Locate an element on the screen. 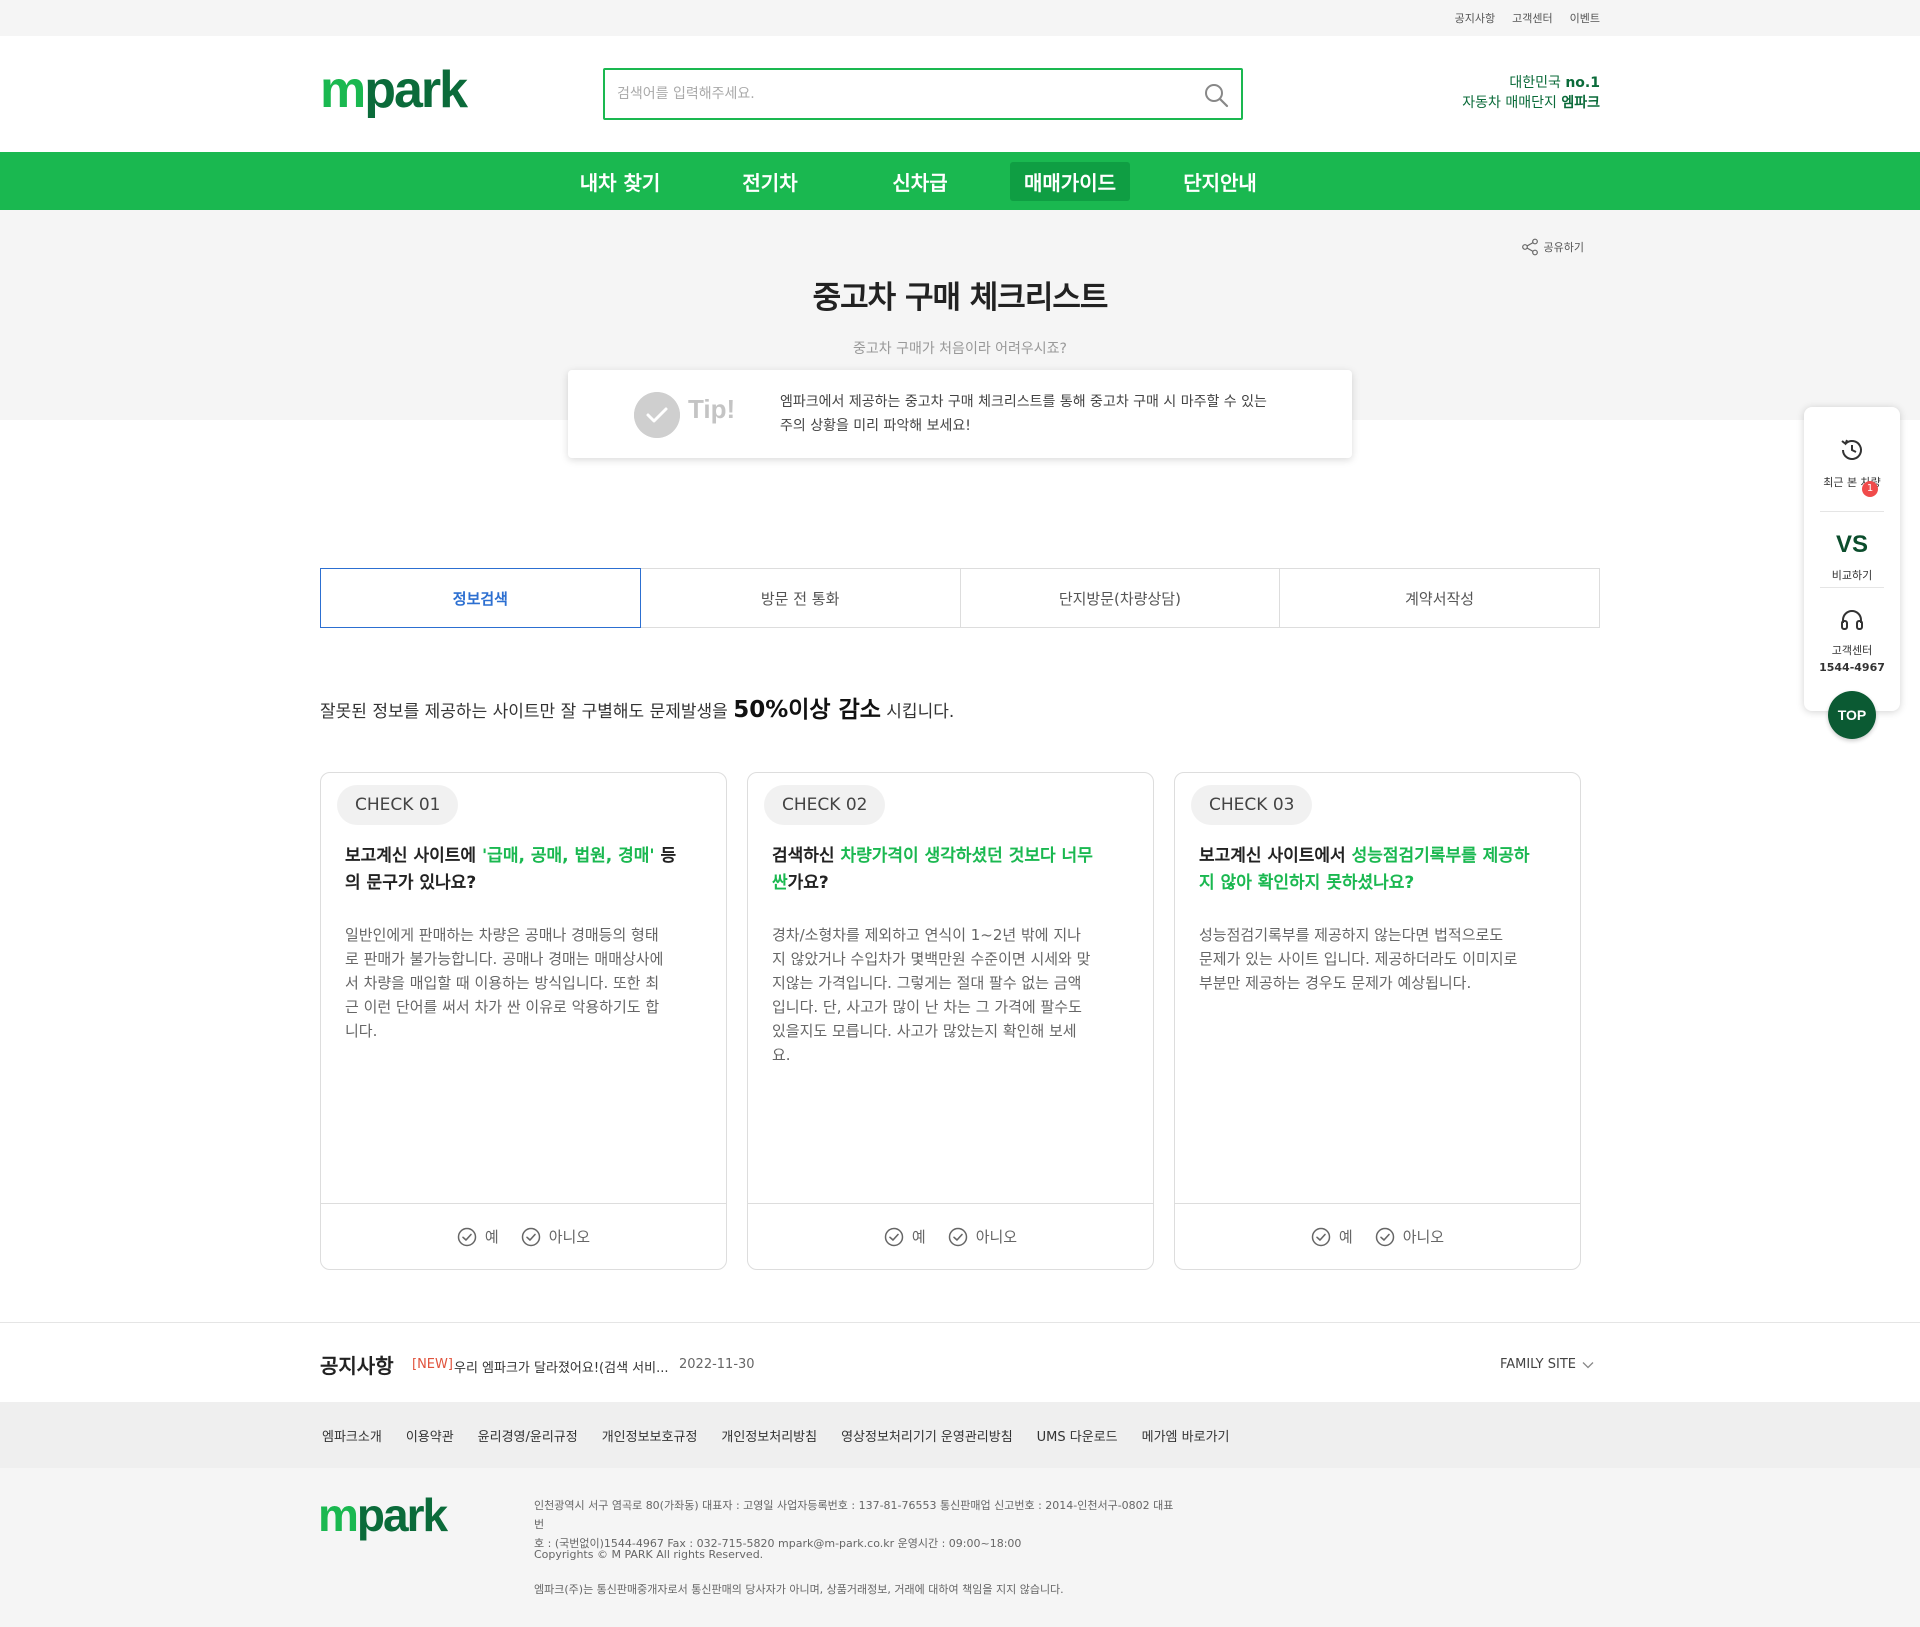 The height and width of the screenshot is (1627, 1920). slogan-line1: 대한민국 is located at coordinates (1535, 83).